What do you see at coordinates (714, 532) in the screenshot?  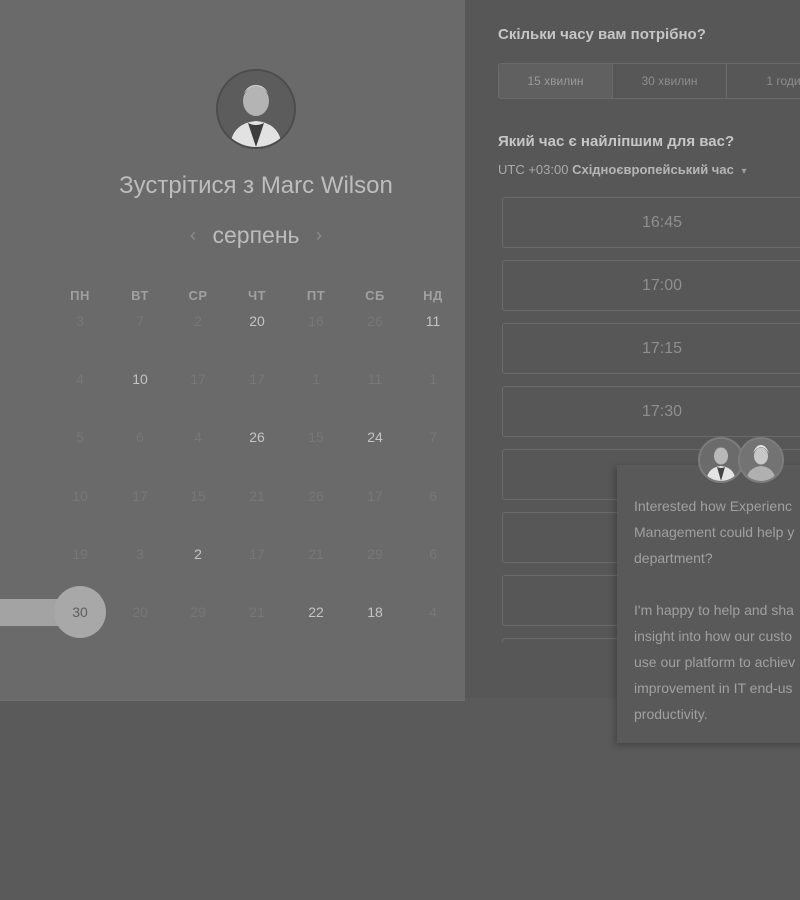 I see `chat-line: Management could help y` at bounding box center [714, 532].